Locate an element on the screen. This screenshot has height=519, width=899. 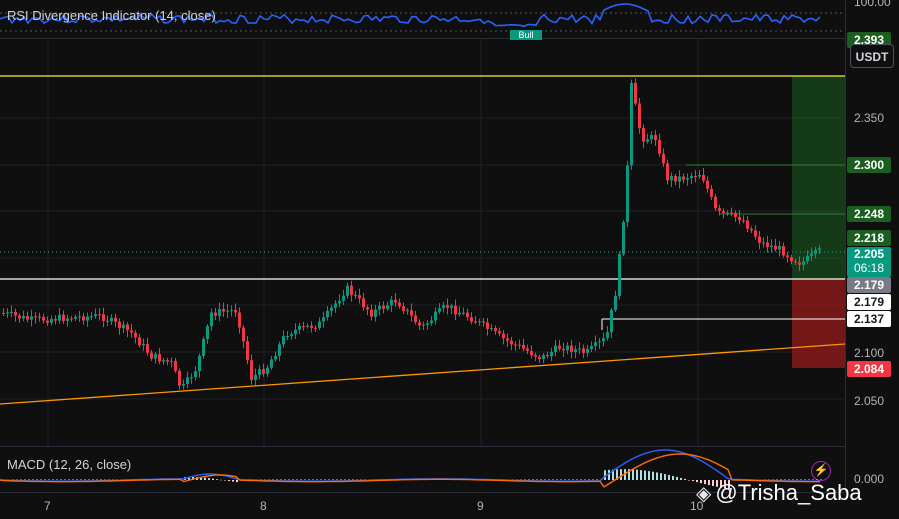
rsi-scale-label: 100.00 is located at coordinates (872, 4).